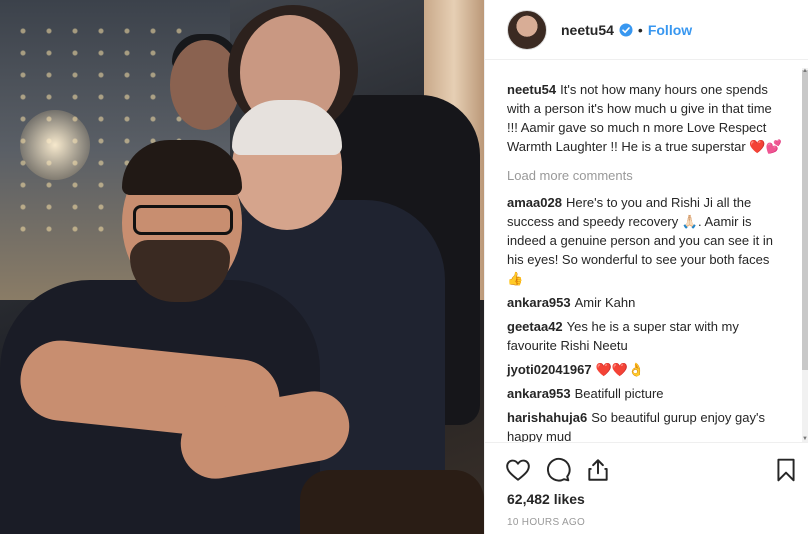 This screenshot has width=808, height=534. Describe the element at coordinates (546, 522) in the screenshot. I see `post-timestamp: 10 HOURS AGO` at that location.